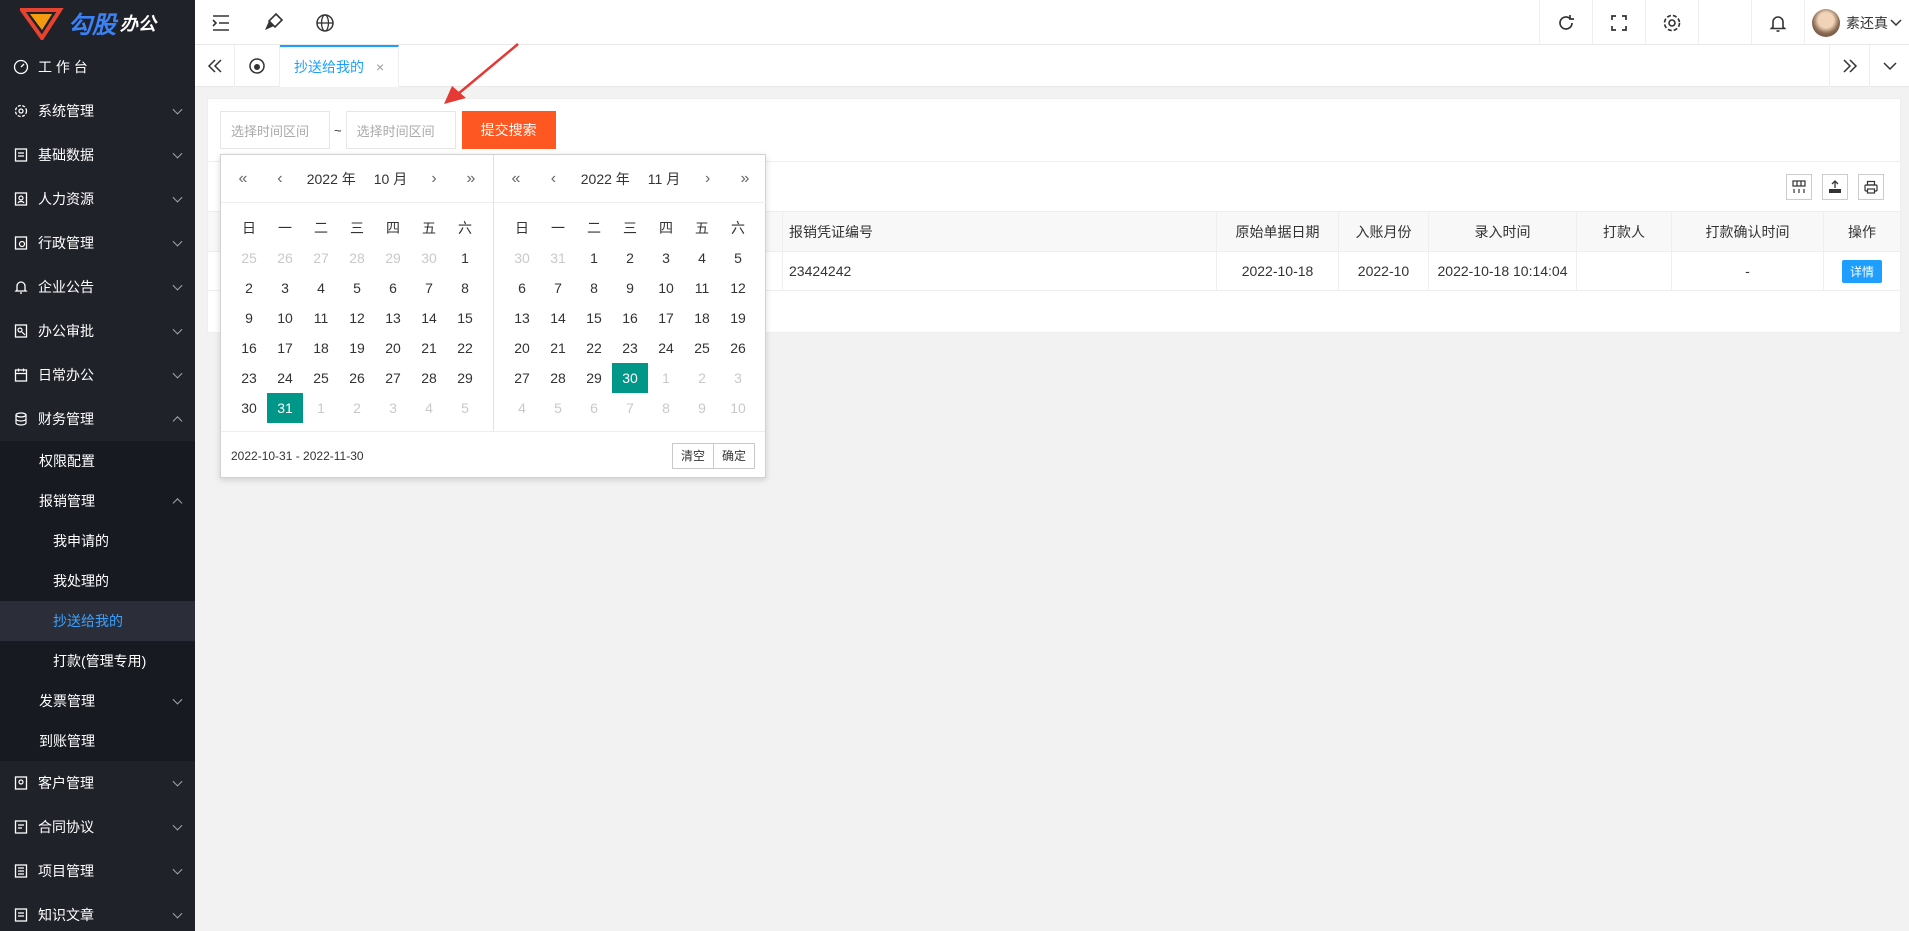 The height and width of the screenshot is (931, 1909). I want to click on tabs-scroll-left-button, so click(215, 66).